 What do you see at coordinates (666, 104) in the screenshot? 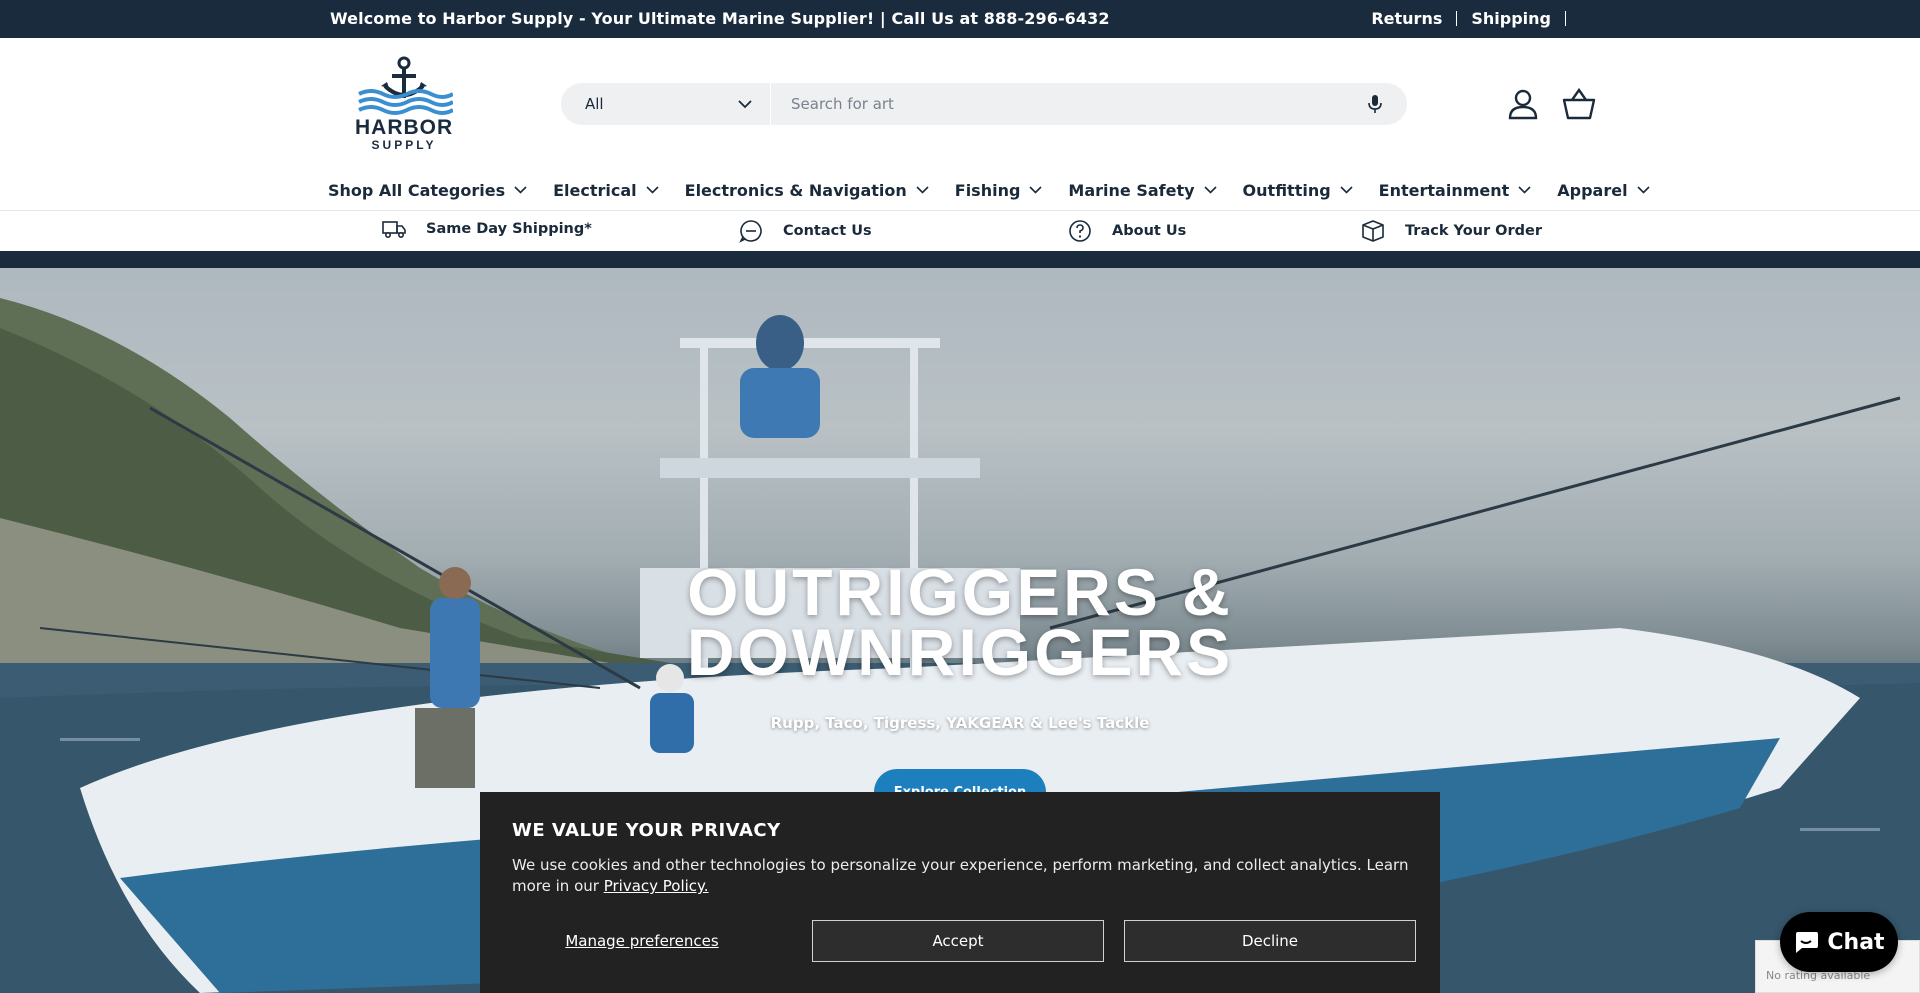
I see `search-category-select: All` at bounding box center [666, 104].